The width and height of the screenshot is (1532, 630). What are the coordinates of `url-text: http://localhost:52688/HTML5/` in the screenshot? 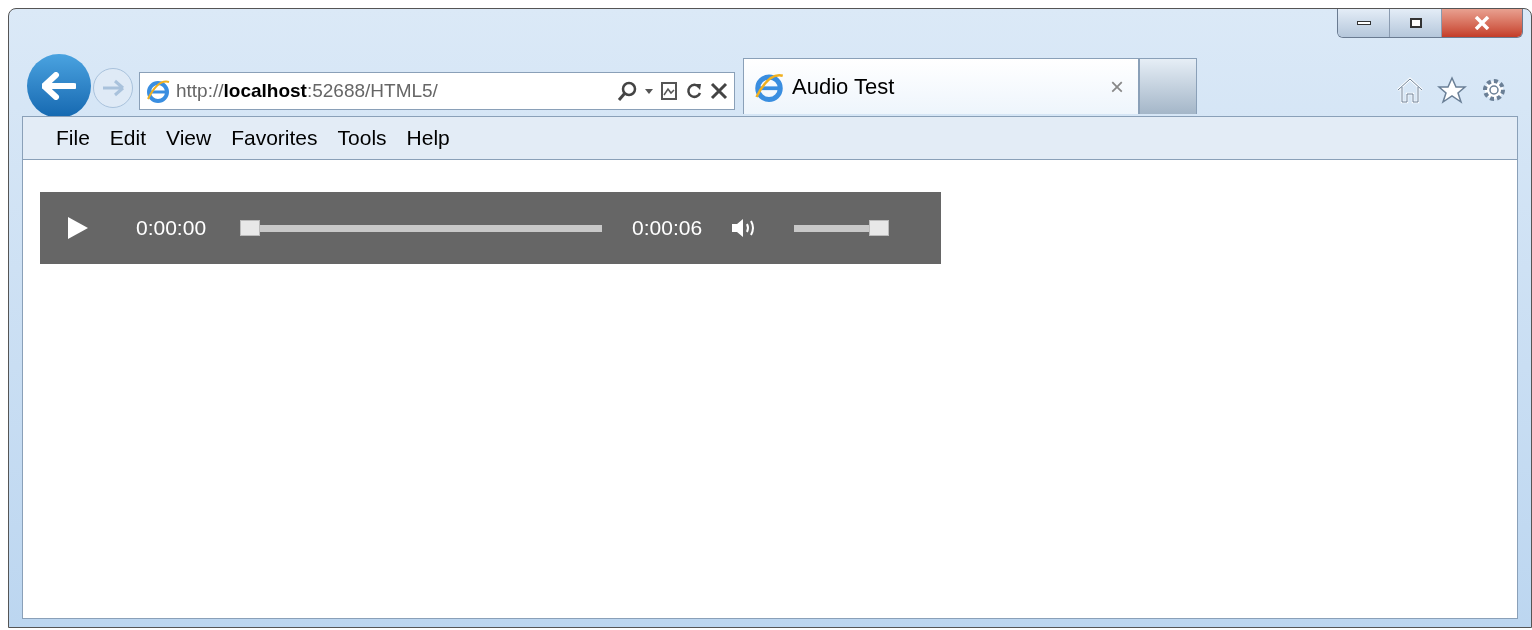 It's located at (307, 91).